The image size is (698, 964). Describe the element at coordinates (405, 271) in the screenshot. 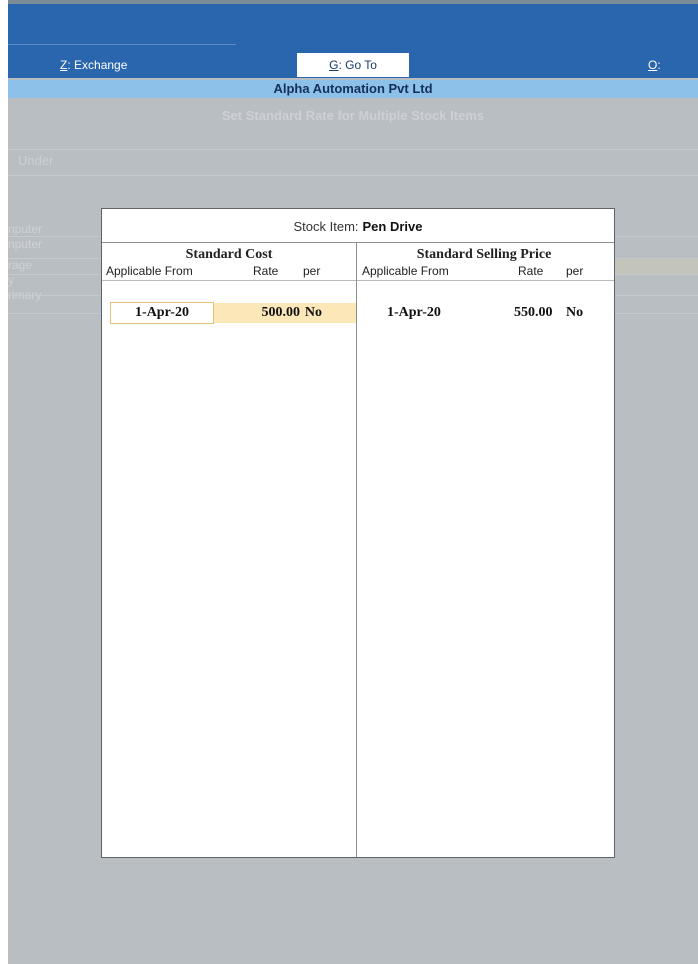

I see `selling-applicable-from-header: Applicable From` at that location.